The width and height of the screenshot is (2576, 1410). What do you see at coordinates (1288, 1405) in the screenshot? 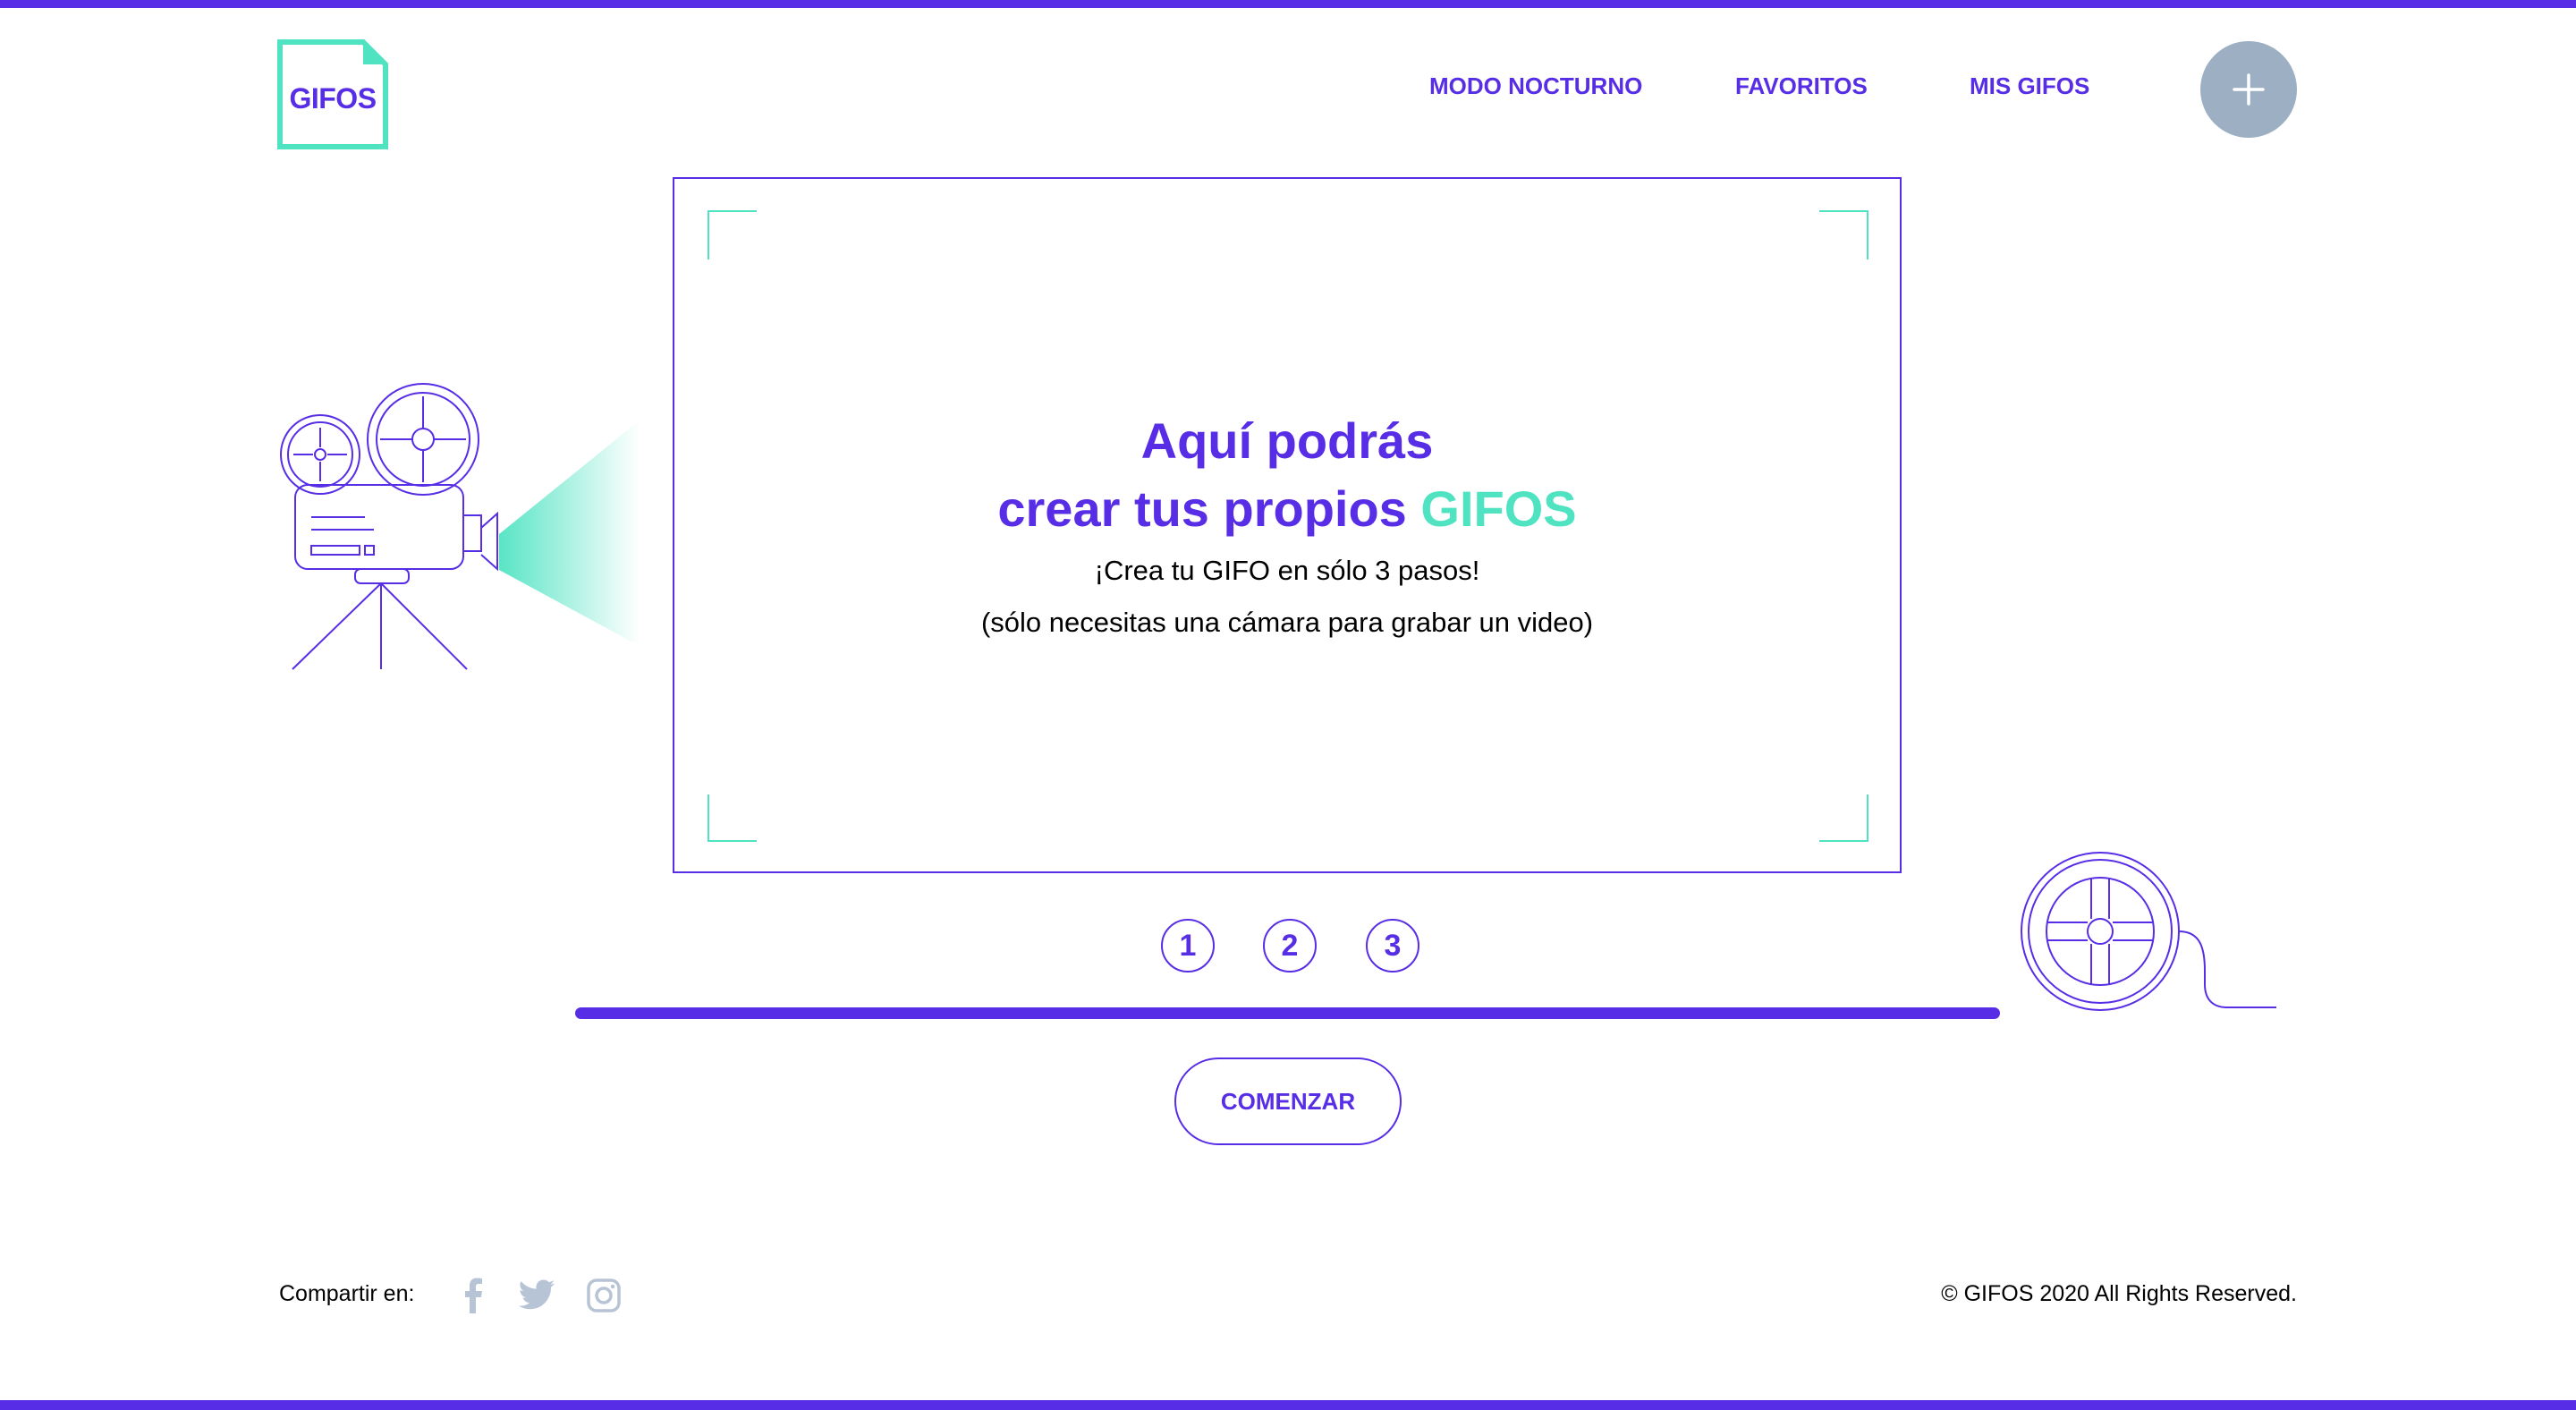
I see `bottom-accent-bar` at bounding box center [1288, 1405].